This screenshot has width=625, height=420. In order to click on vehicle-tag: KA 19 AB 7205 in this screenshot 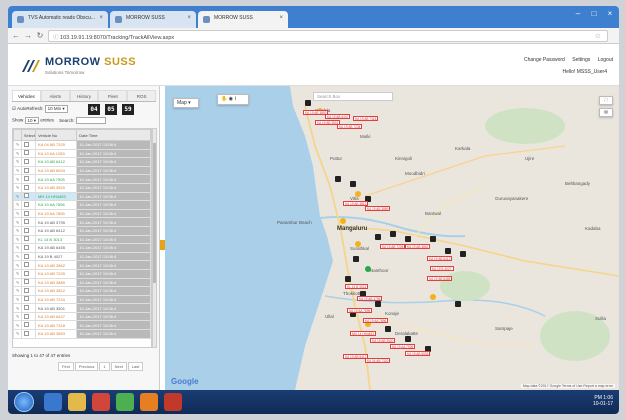, I will do `click(393, 246)`.